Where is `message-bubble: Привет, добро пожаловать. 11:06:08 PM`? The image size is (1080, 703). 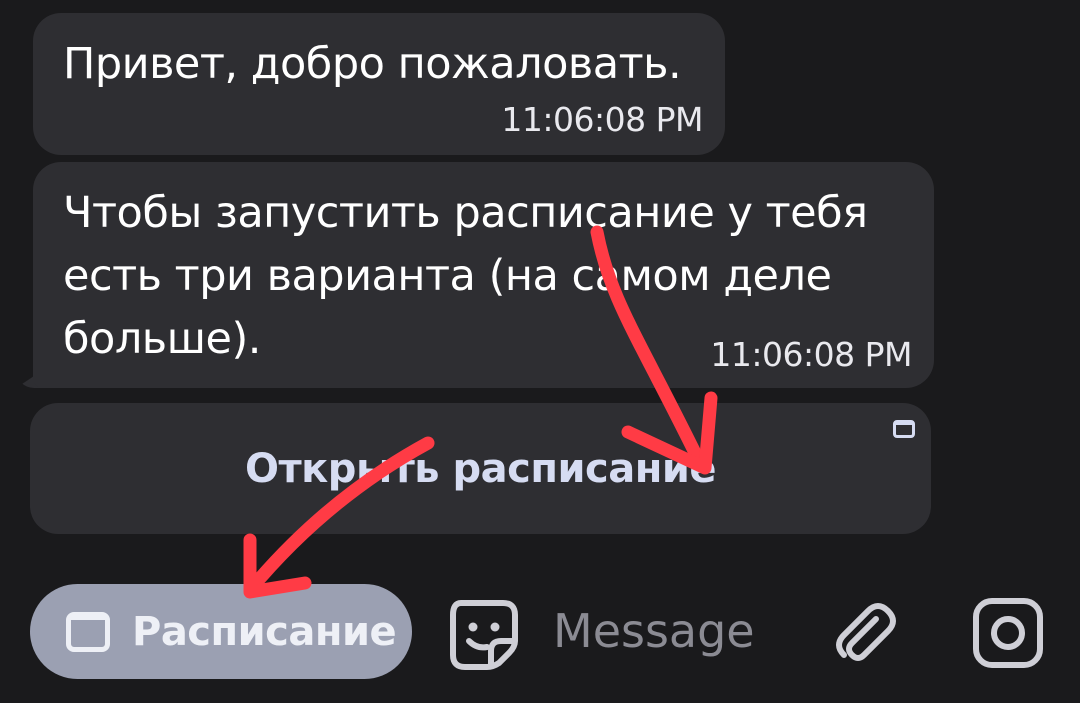
message-bubble: Привет, добро пожаловать. 11:06:08 PM is located at coordinates (379, 84).